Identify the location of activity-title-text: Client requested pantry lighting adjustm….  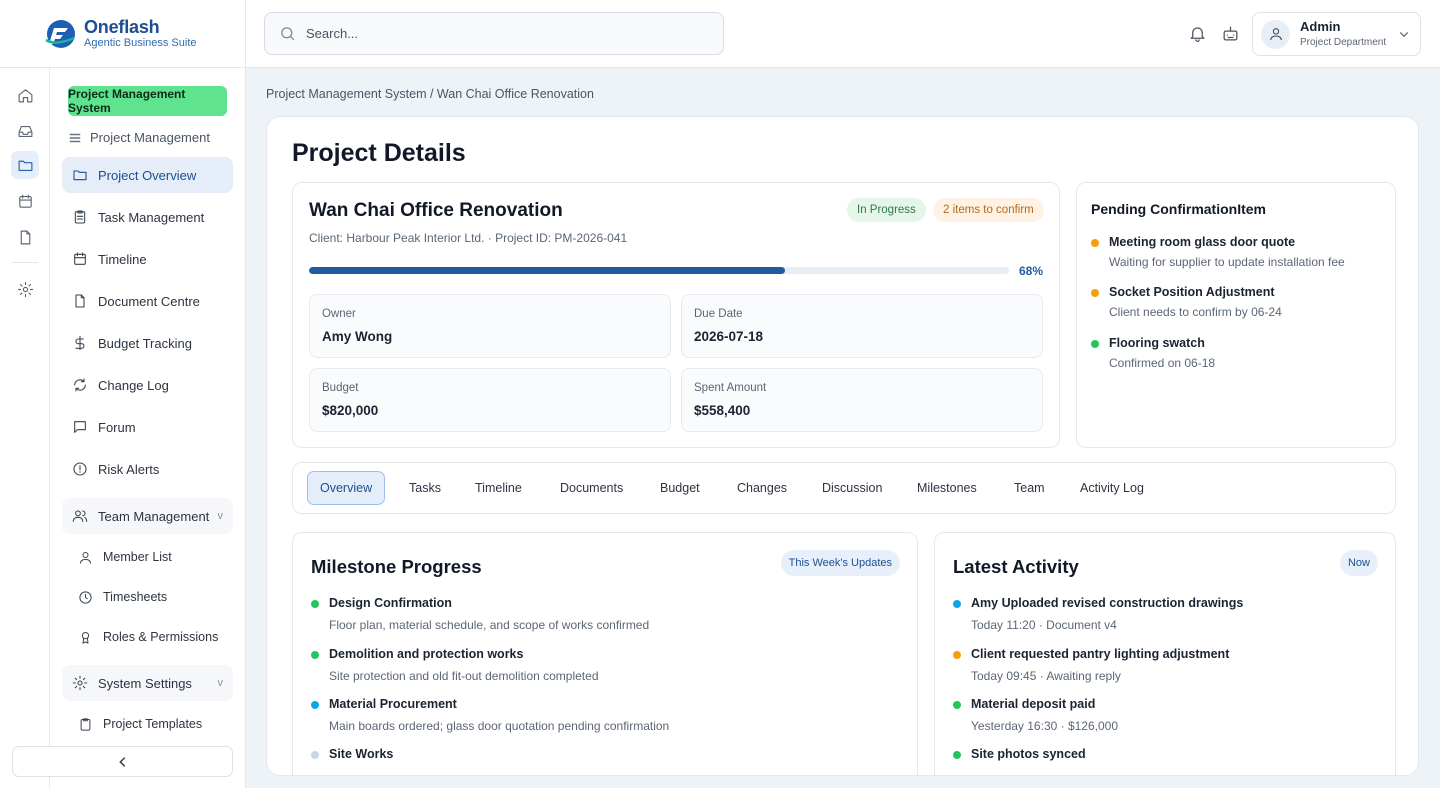
(1100, 654).